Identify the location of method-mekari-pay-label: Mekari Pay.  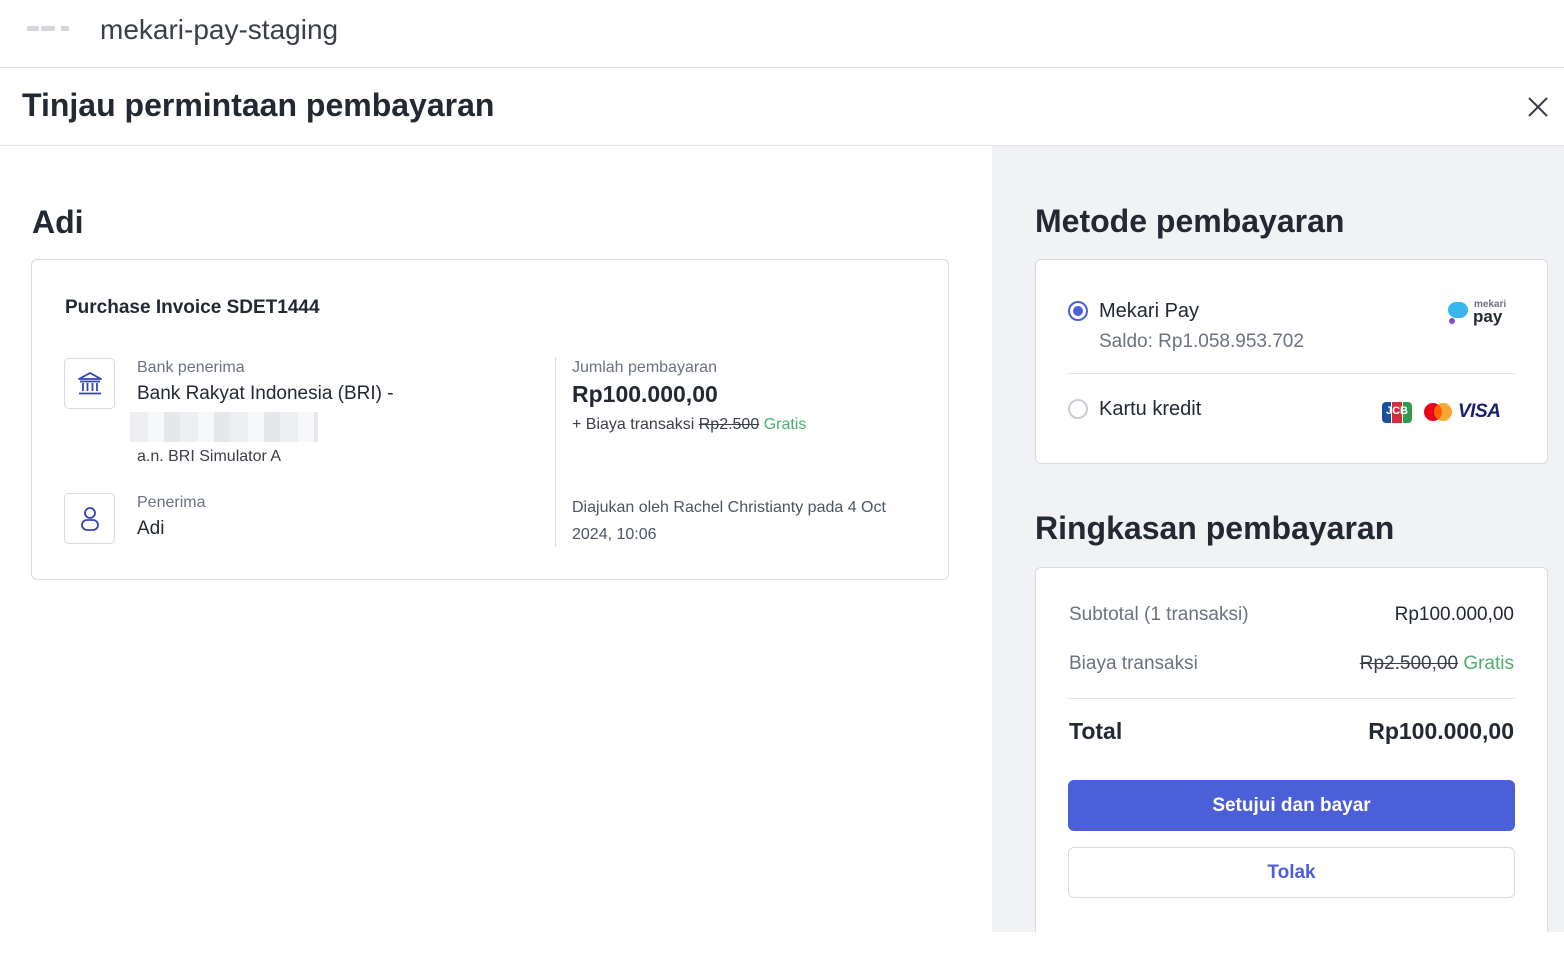
(1149, 311).